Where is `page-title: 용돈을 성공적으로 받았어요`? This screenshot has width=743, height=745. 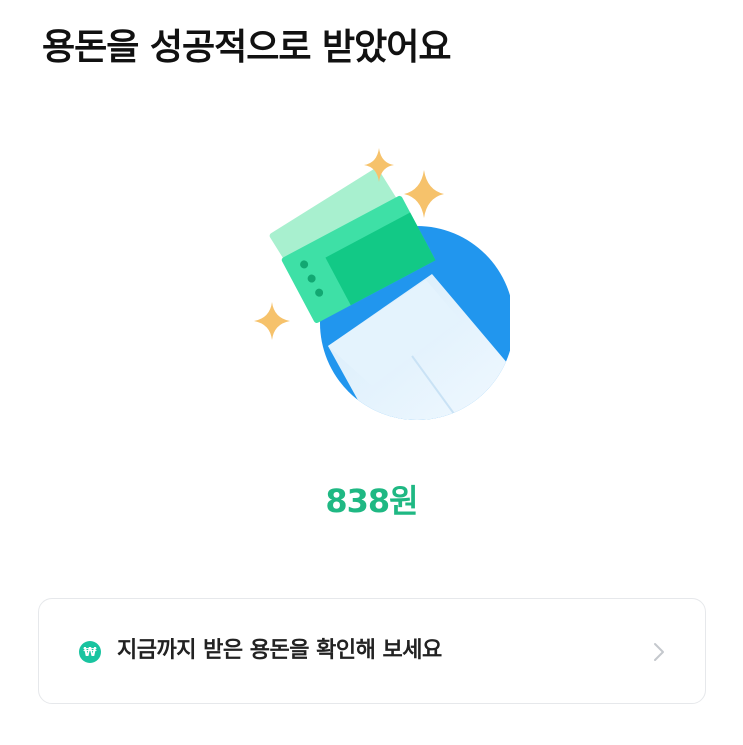
page-title: 용돈을 성공적으로 받았어요 is located at coordinates (247, 47).